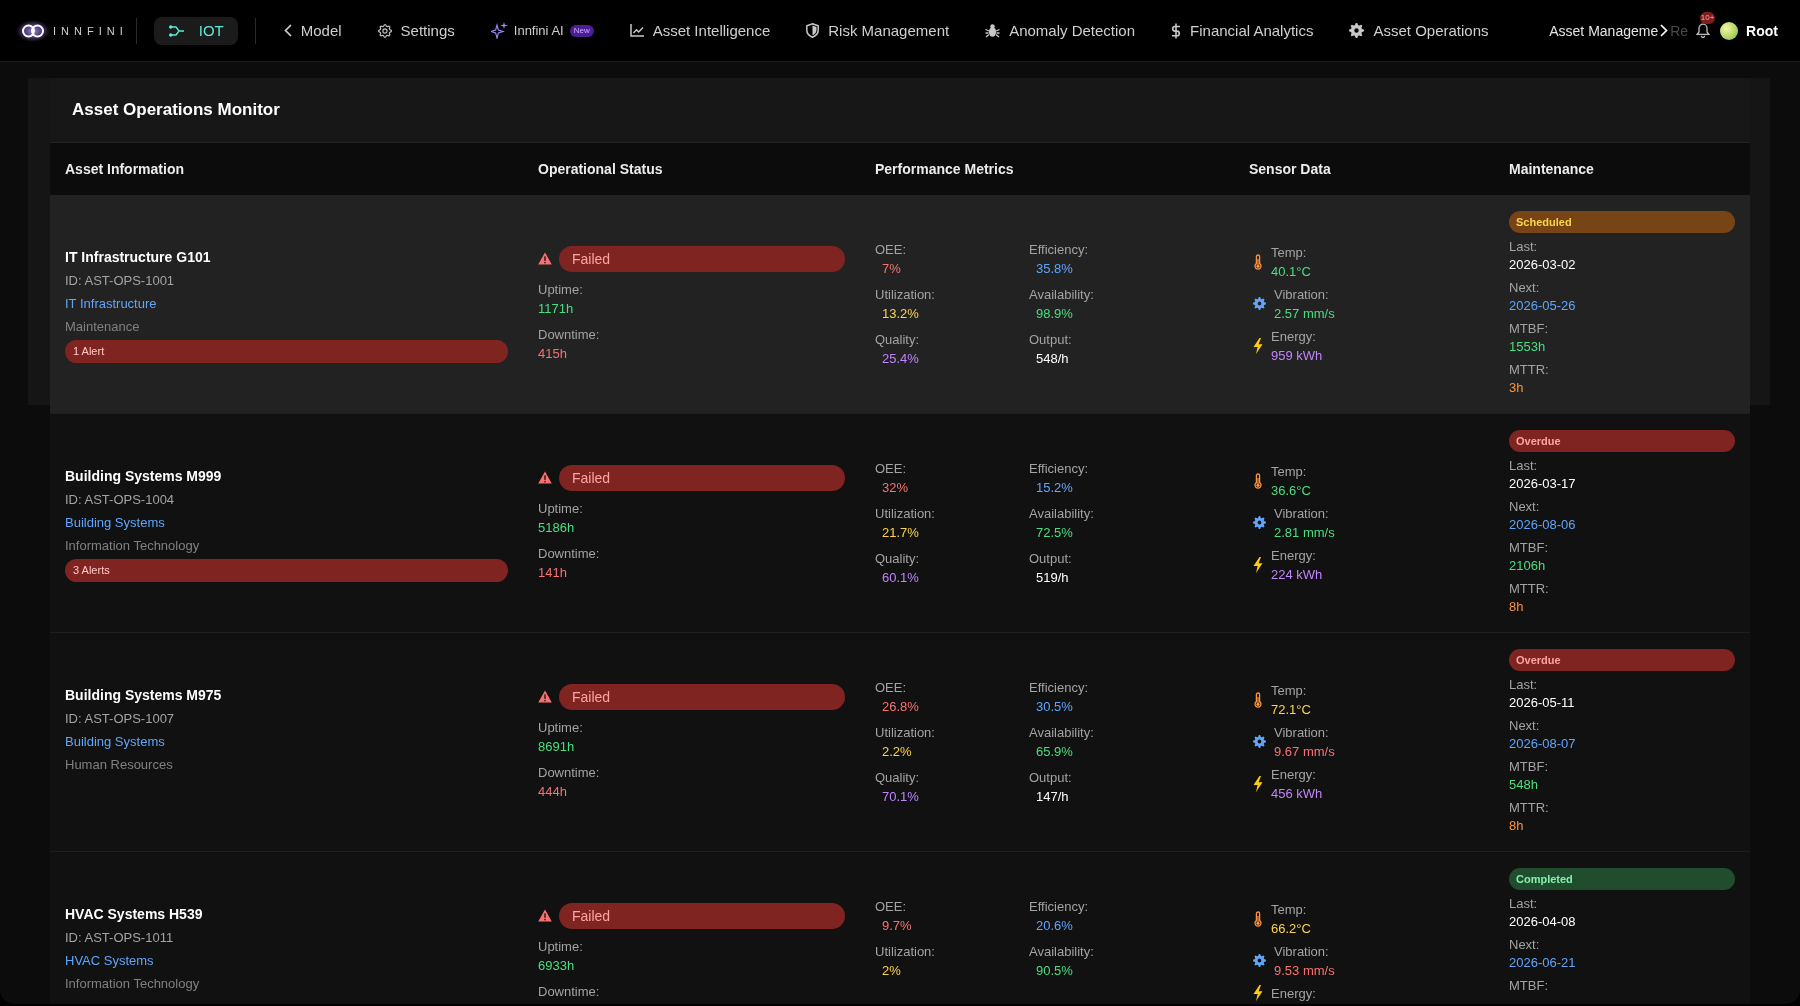  Describe the element at coordinates (1291, 490) in the screenshot. I see `sensor-value: 36.6°C` at that location.